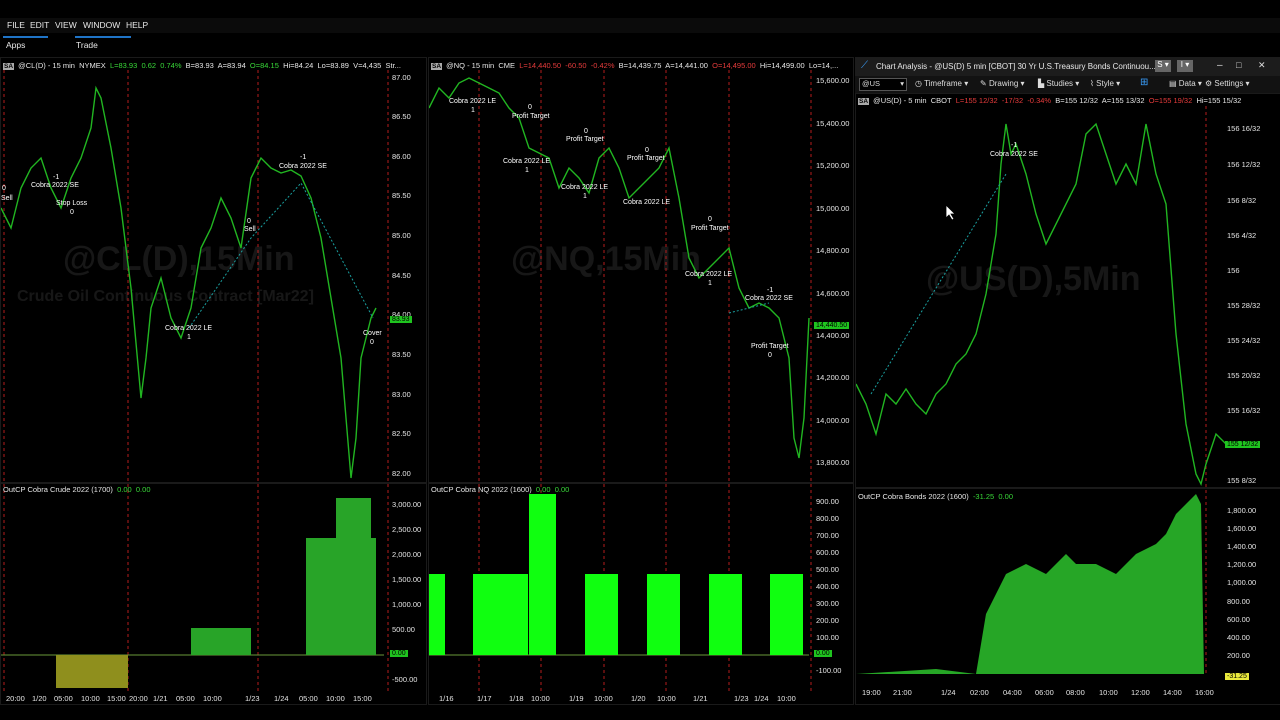  I want to click on chart1-xtick-0: 20:00, so click(15, 698).